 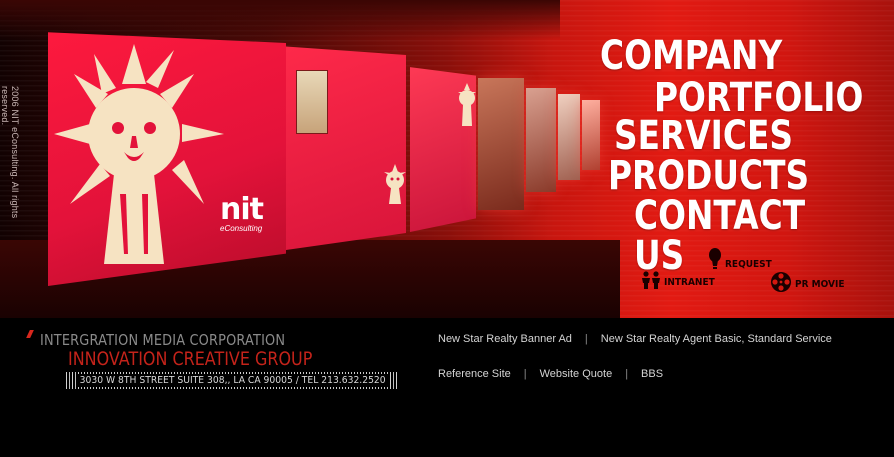 I want to click on nav-portfolio: PORTFOLIO, so click(x=758, y=98).